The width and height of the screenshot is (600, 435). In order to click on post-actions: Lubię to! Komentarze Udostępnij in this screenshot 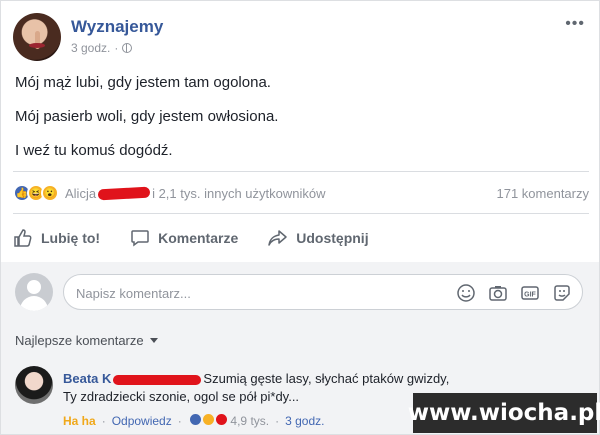, I will do `click(301, 238)`.